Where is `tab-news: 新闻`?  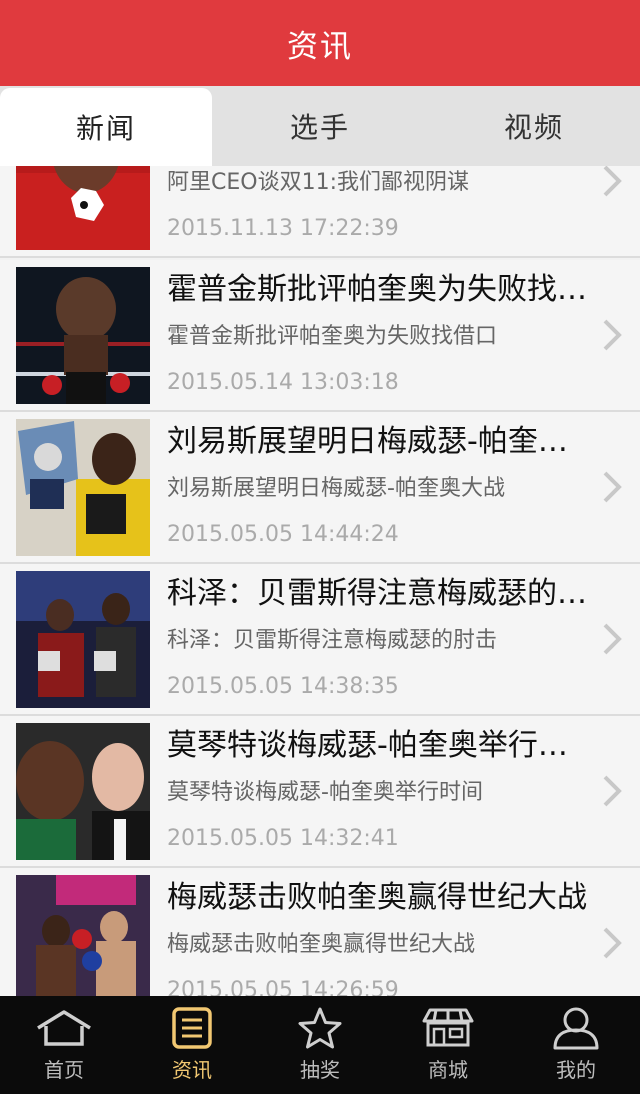
tab-news: 新闻 is located at coordinates (106, 127).